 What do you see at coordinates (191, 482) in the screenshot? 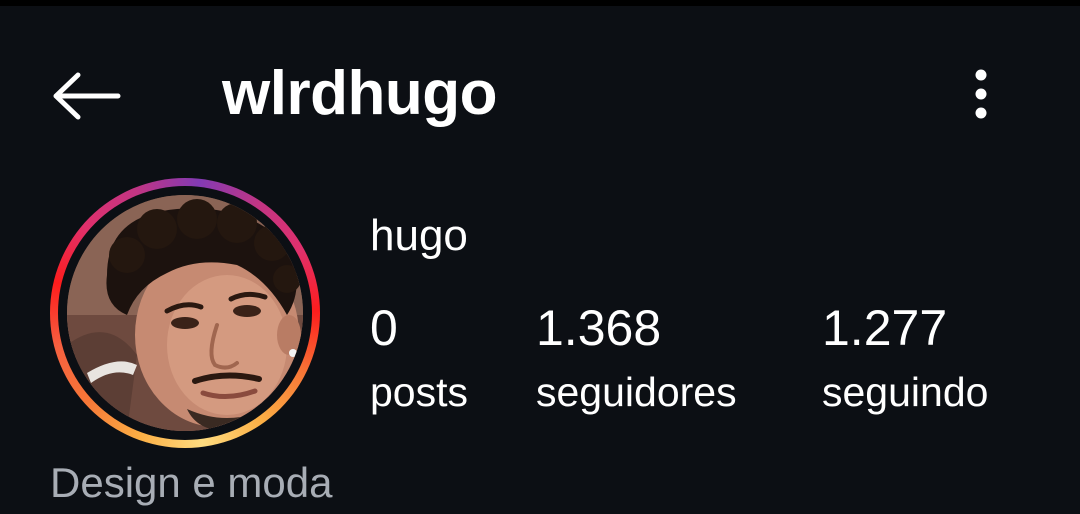
I see `profile-category: Design e moda` at bounding box center [191, 482].